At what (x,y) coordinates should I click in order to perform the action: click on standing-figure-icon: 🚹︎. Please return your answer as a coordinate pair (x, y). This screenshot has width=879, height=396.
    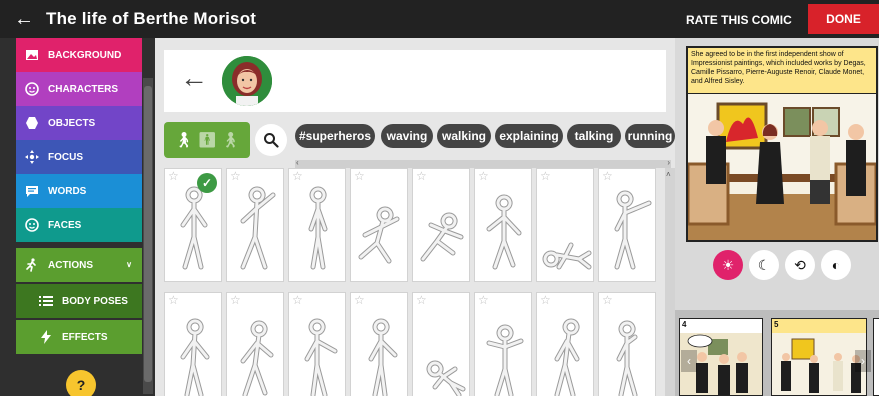
    Looking at the image, I should click on (206, 140).